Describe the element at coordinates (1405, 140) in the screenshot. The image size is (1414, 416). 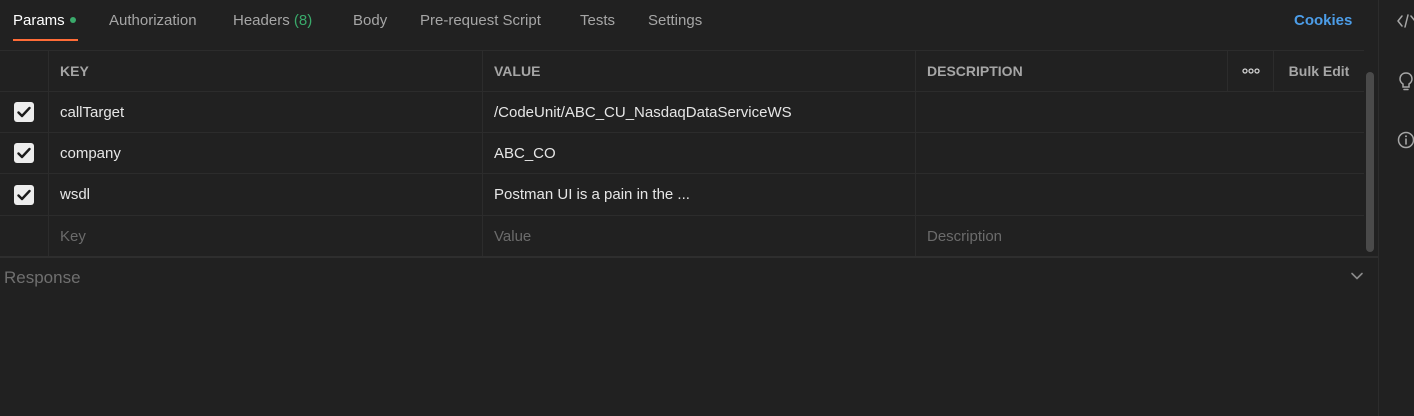
I see `info-icon` at that location.